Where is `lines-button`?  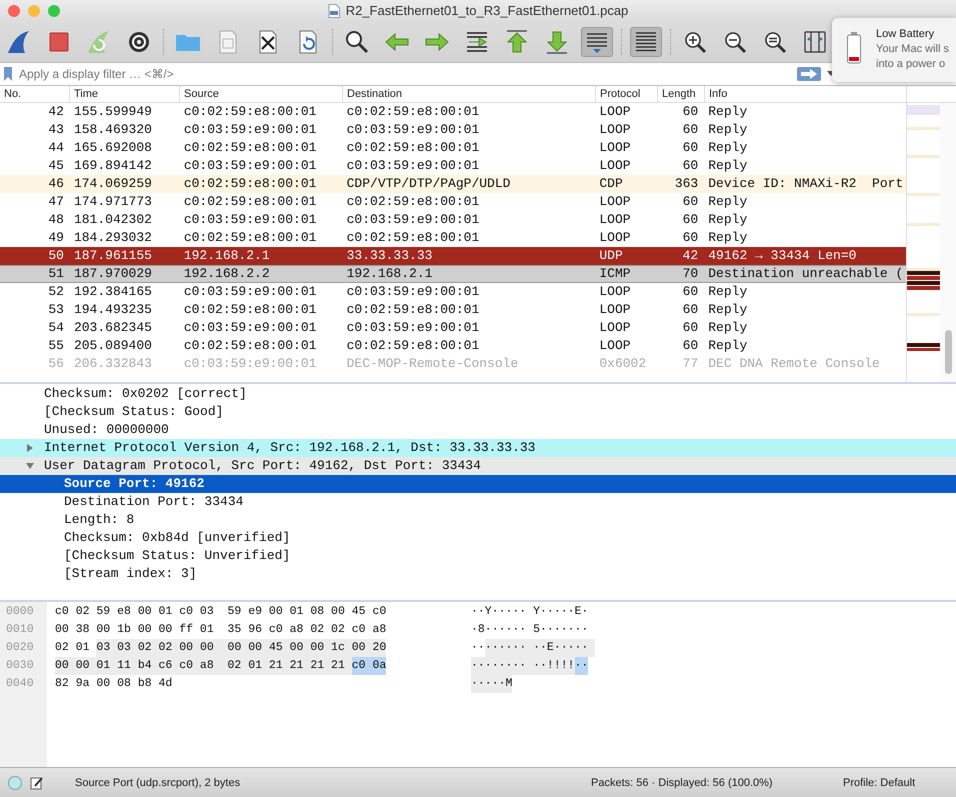 lines-button is located at coordinates (646, 41).